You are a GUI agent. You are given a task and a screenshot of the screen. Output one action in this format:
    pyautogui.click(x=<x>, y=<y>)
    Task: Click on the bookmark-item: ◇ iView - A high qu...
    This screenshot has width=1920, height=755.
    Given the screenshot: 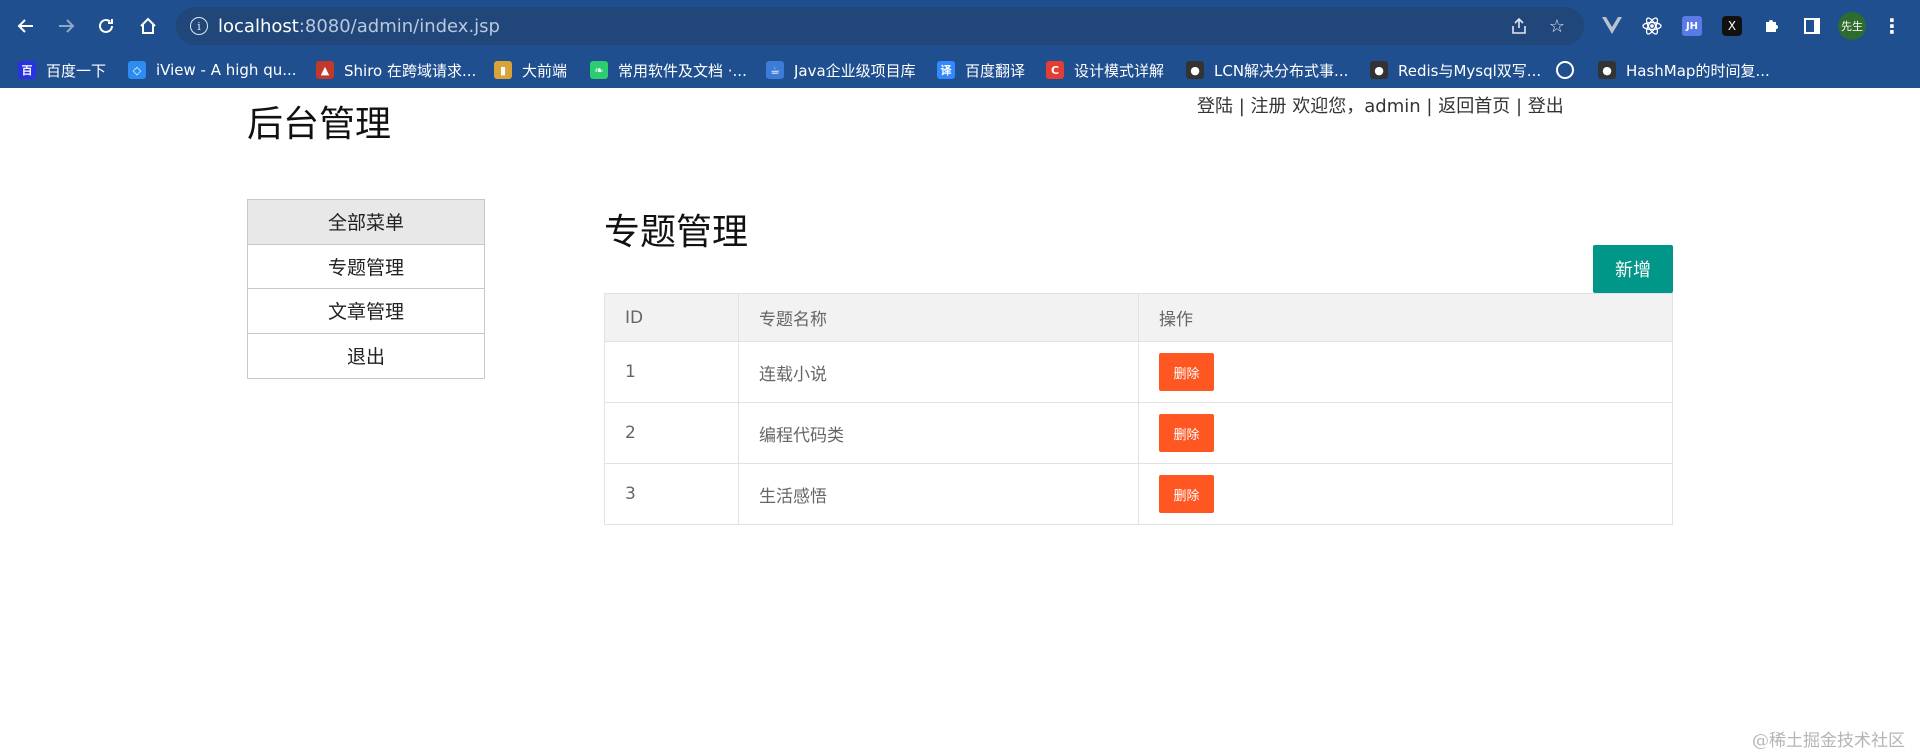 What is the action you would take?
    pyautogui.click(x=213, y=70)
    